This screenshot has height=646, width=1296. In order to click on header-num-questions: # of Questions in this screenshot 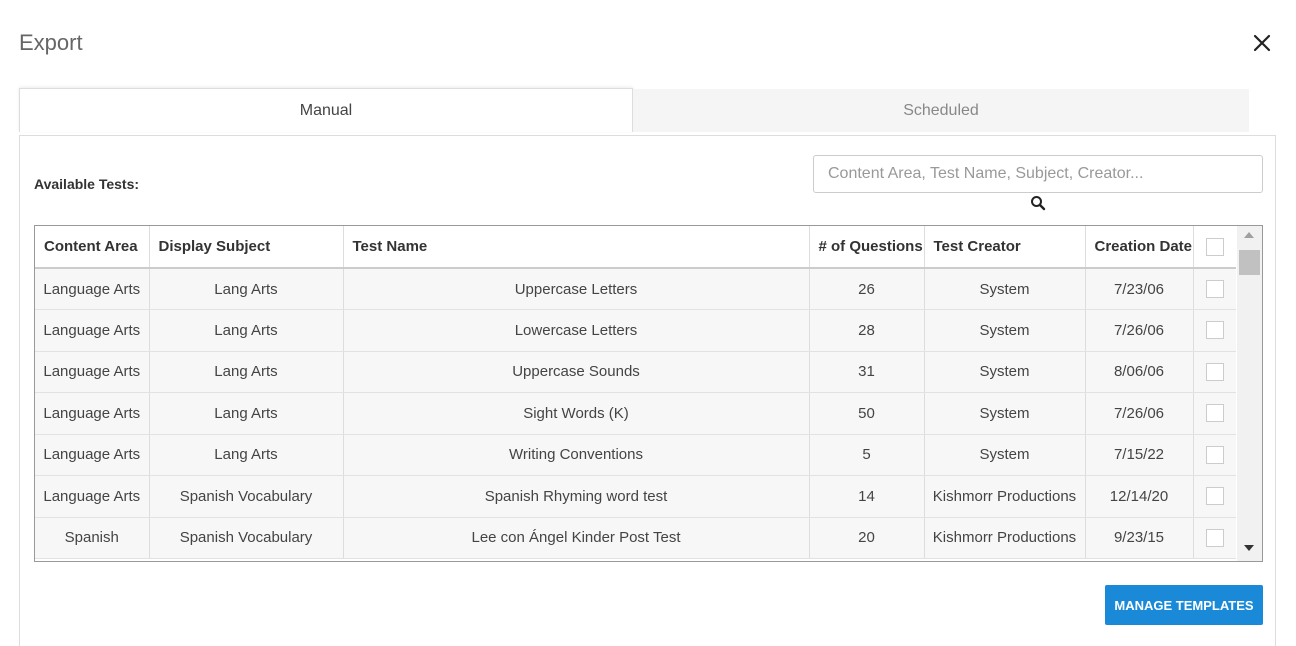, I will do `click(867, 247)`.